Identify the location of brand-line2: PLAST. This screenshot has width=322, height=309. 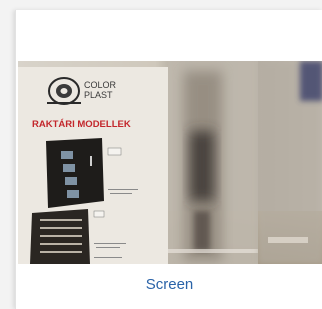
(98, 95).